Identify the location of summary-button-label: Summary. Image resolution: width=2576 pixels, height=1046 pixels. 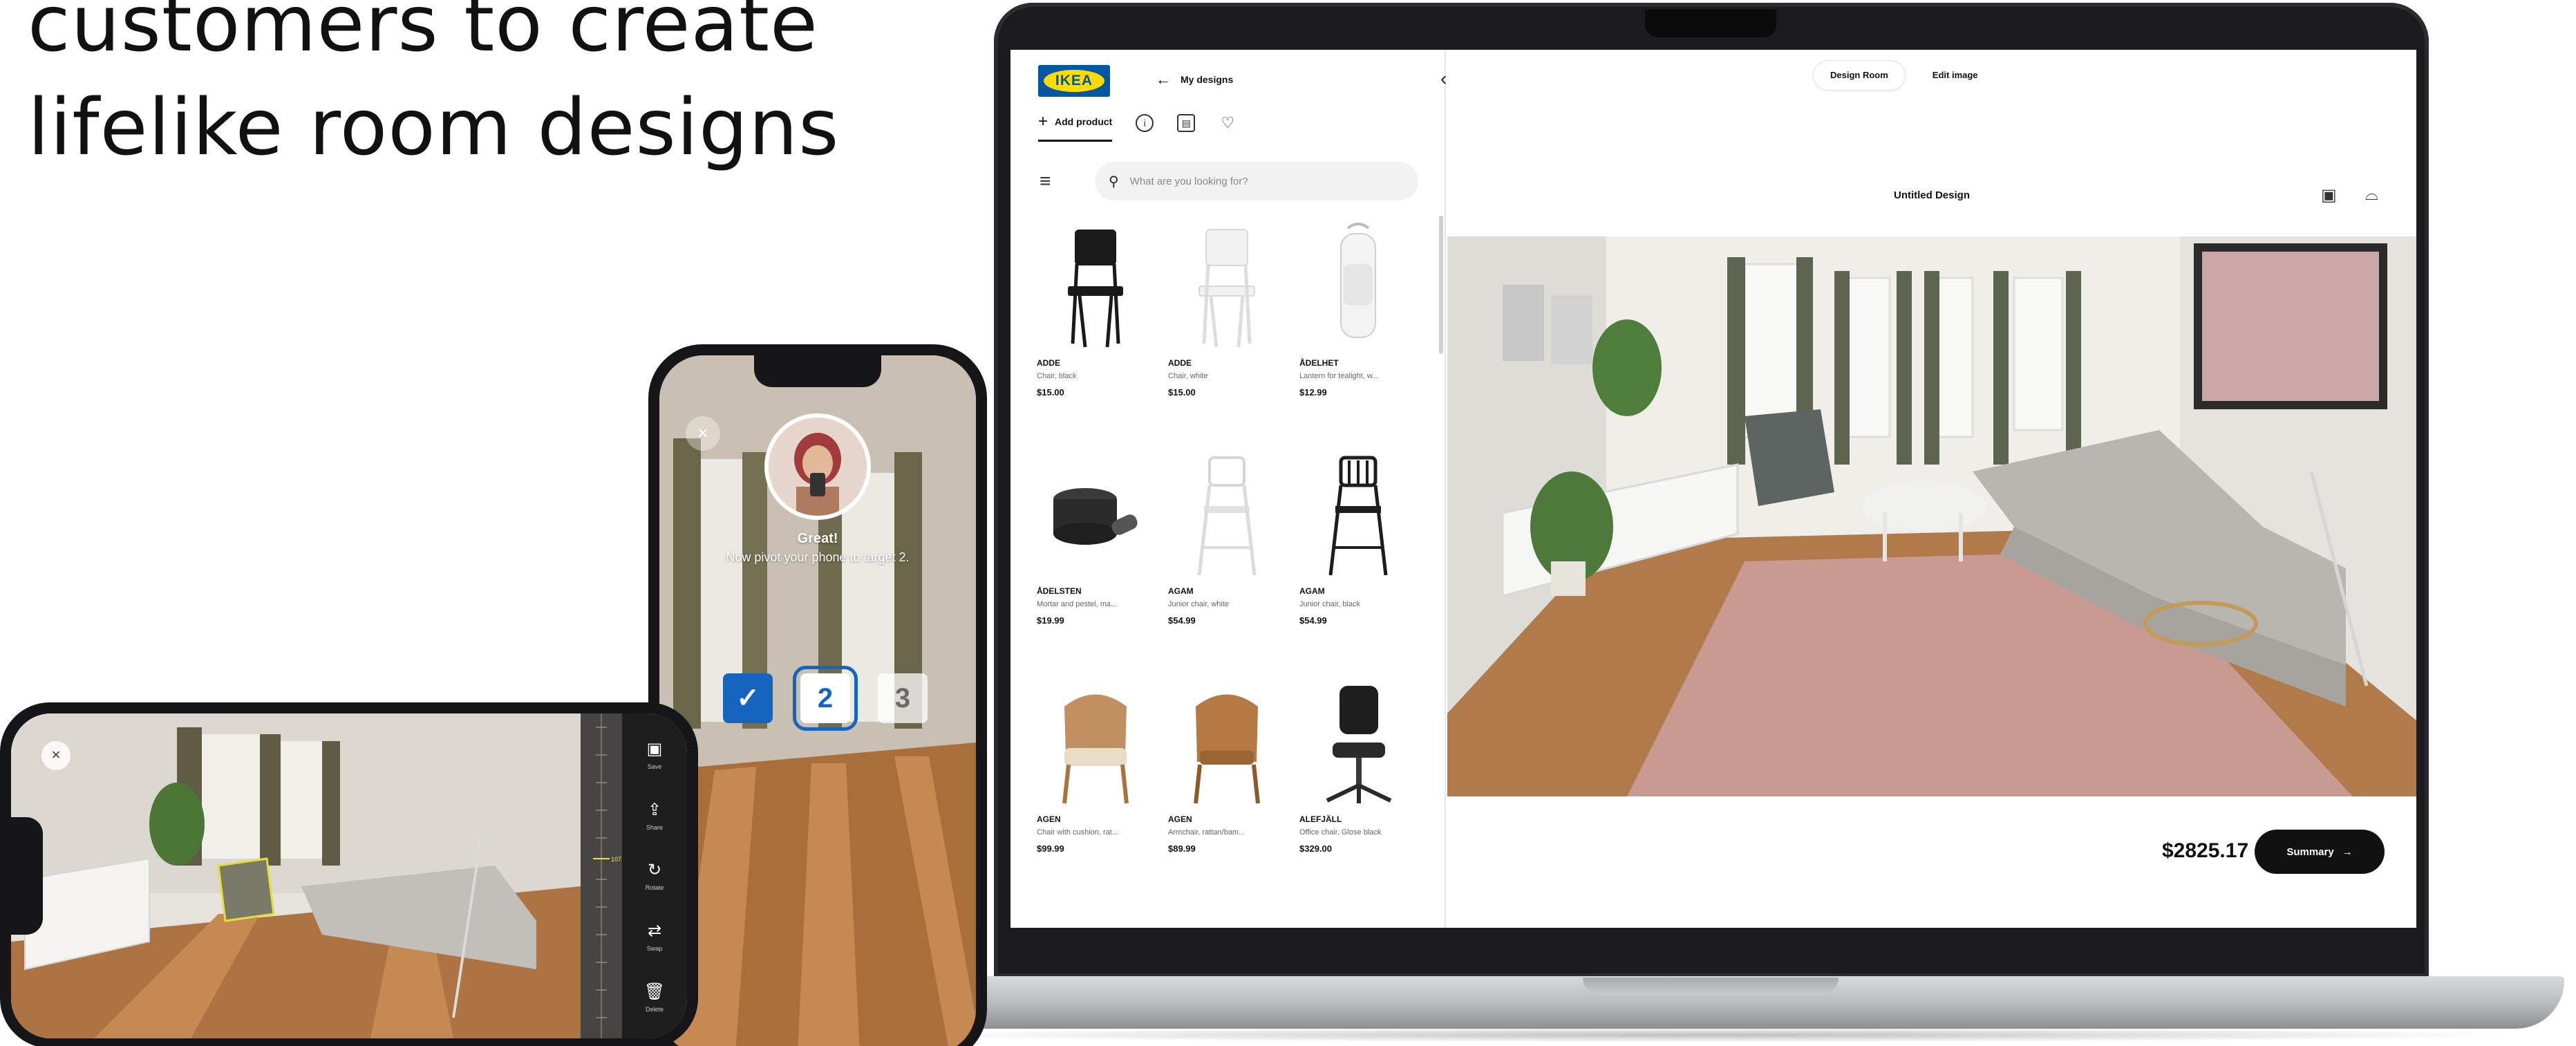
(2310, 852).